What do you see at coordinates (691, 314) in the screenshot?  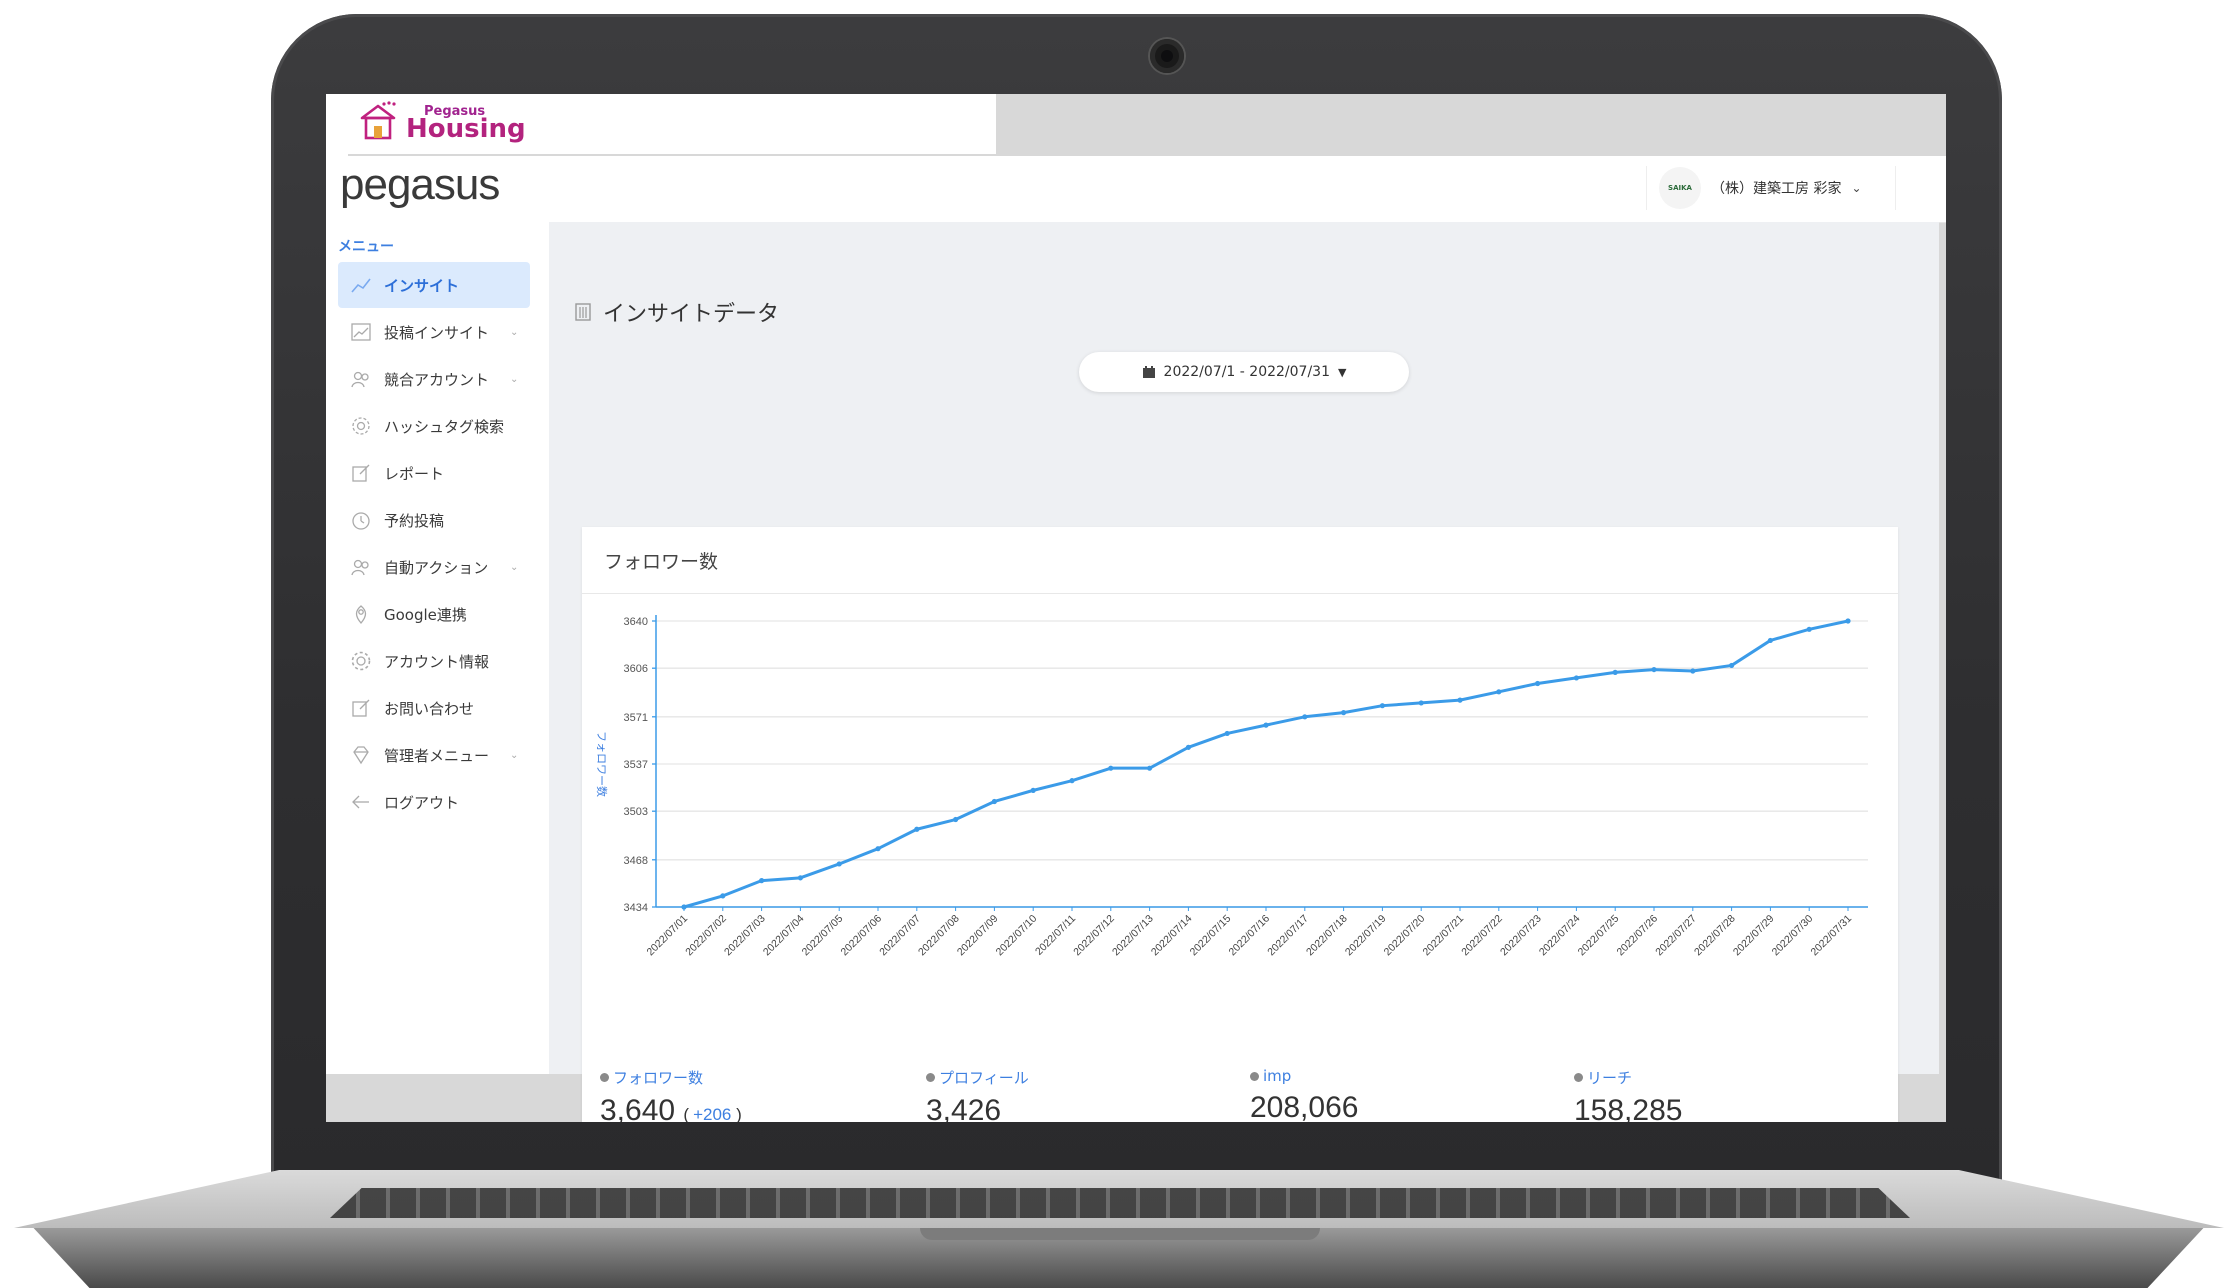 I see `page-title-text: インサイトデータ` at bounding box center [691, 314].